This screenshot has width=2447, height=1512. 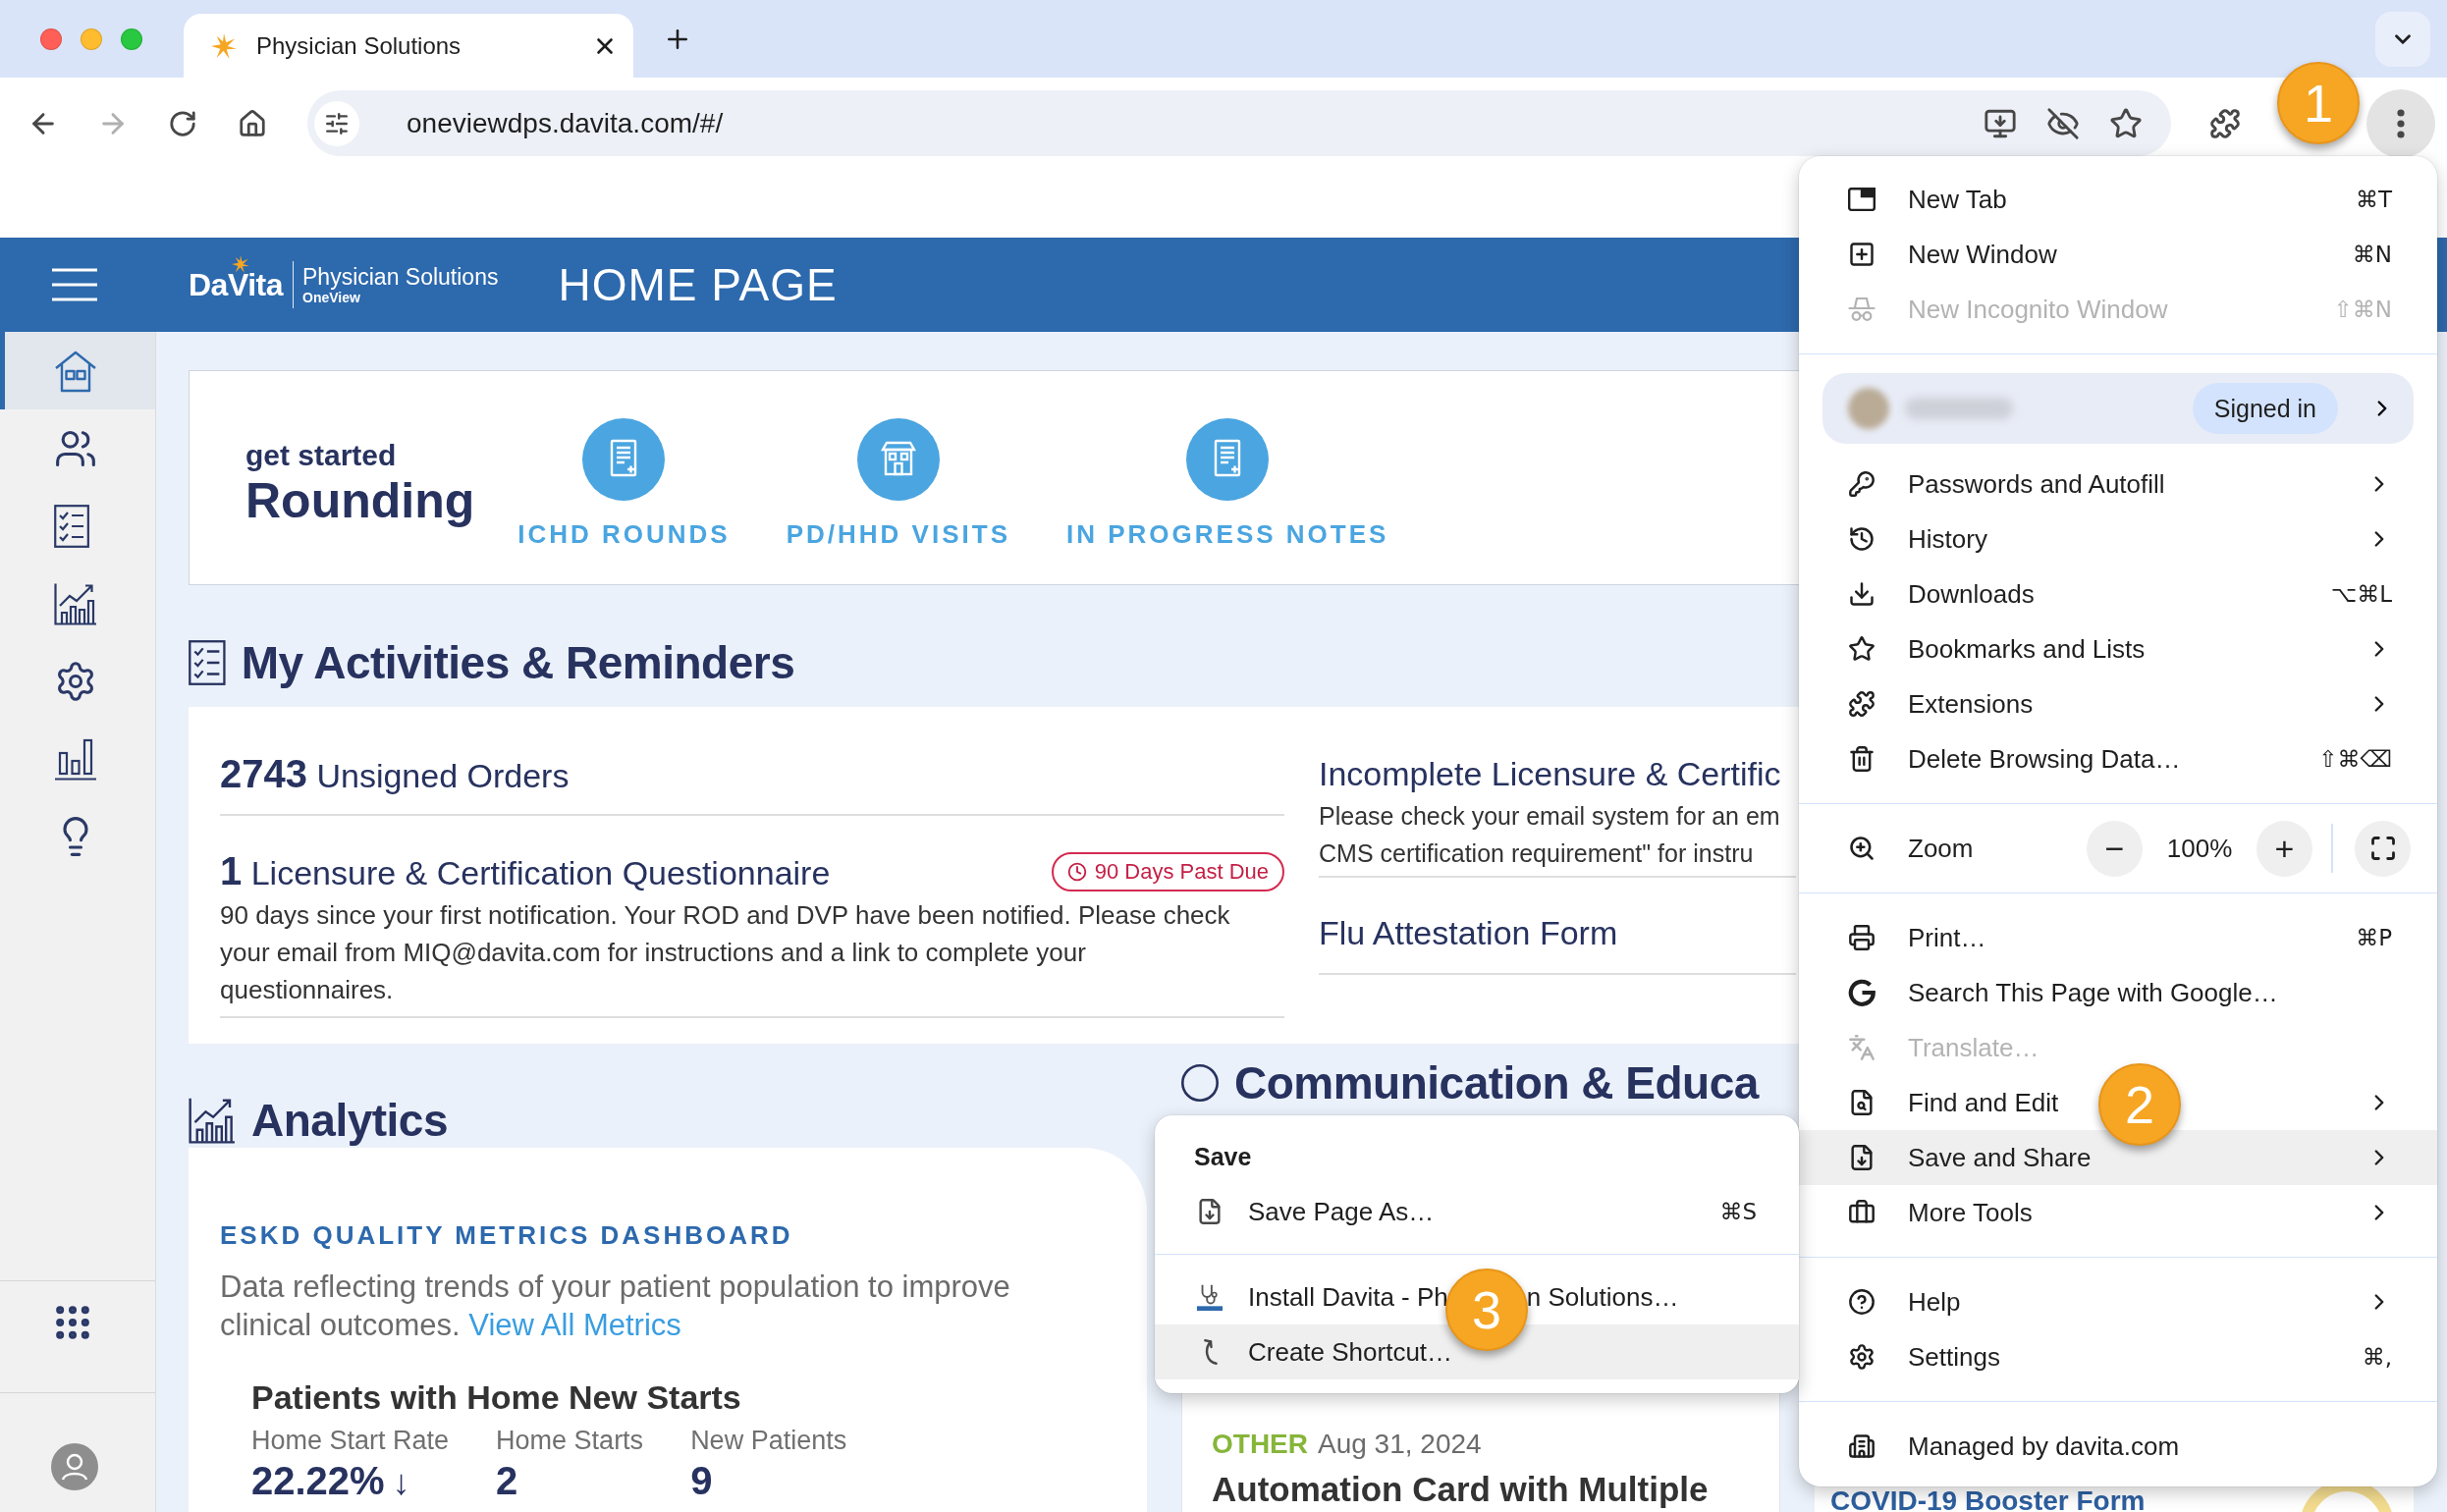 I want to click on menu-item: Managed by davita.com, so click(x=2014, y=1447).